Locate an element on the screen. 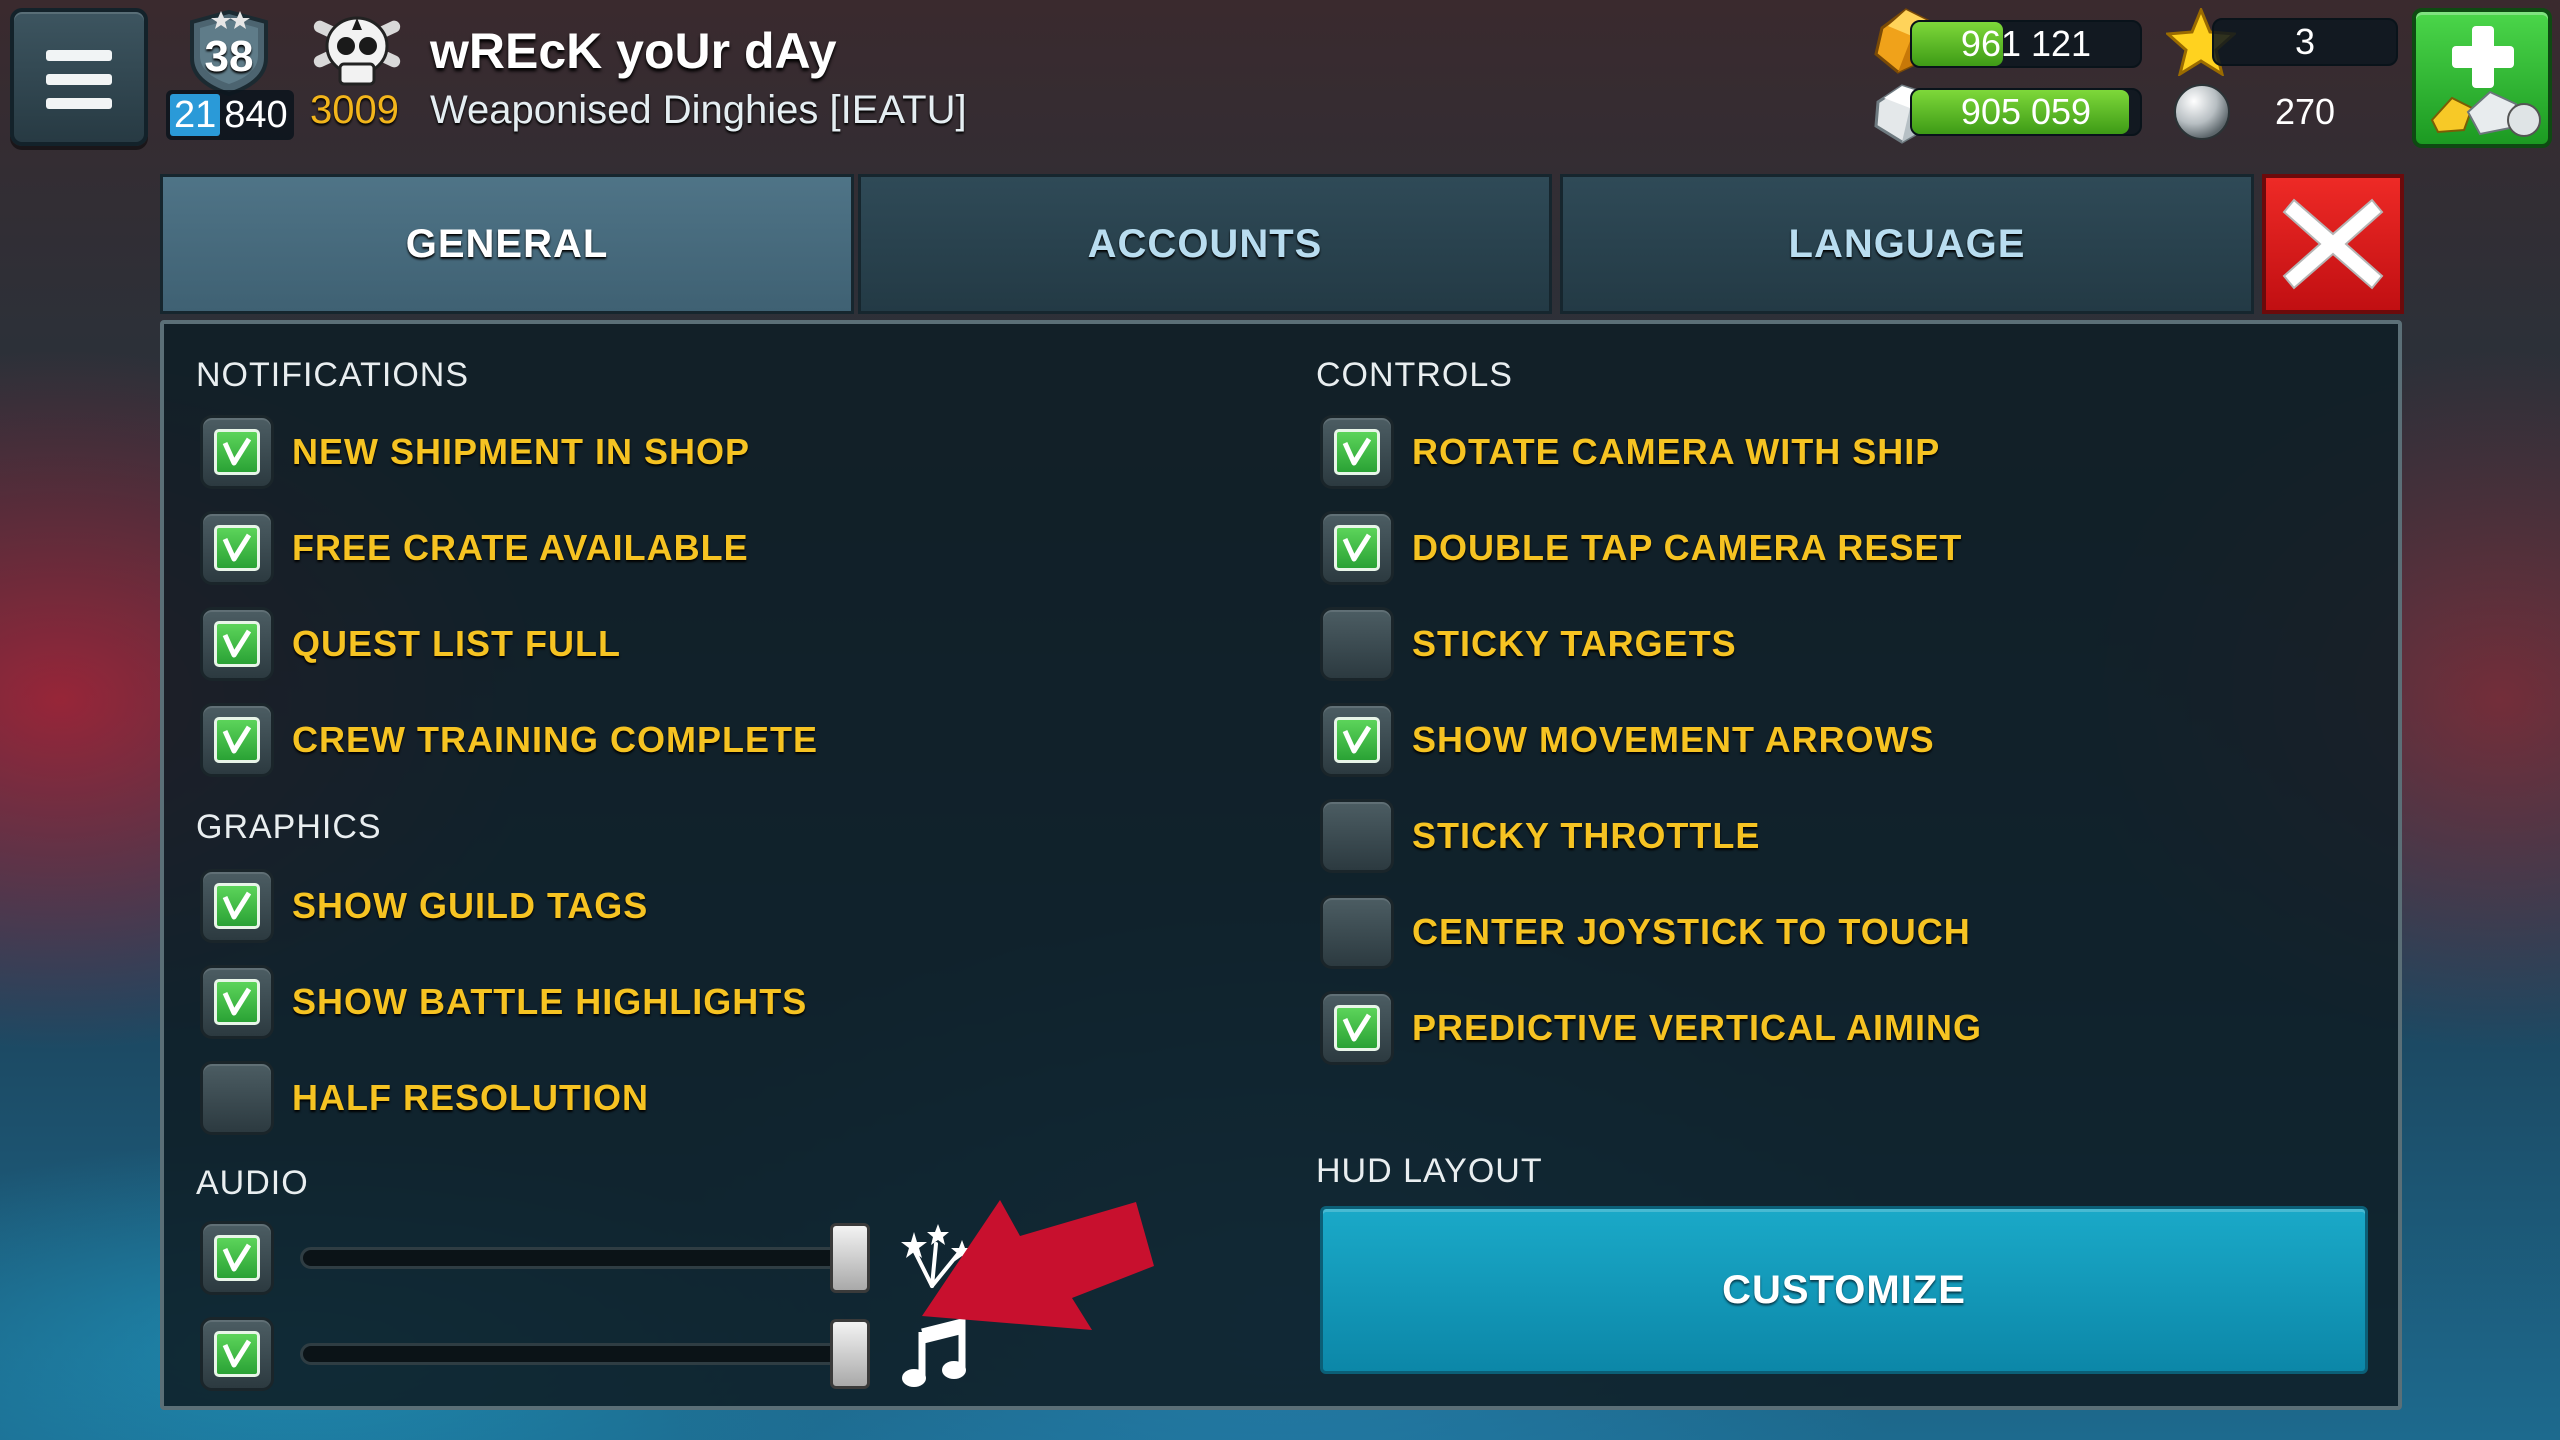 The width and height of the screenshot is (2560, 1440). main-menu-button is located at coordinates (79, 77).